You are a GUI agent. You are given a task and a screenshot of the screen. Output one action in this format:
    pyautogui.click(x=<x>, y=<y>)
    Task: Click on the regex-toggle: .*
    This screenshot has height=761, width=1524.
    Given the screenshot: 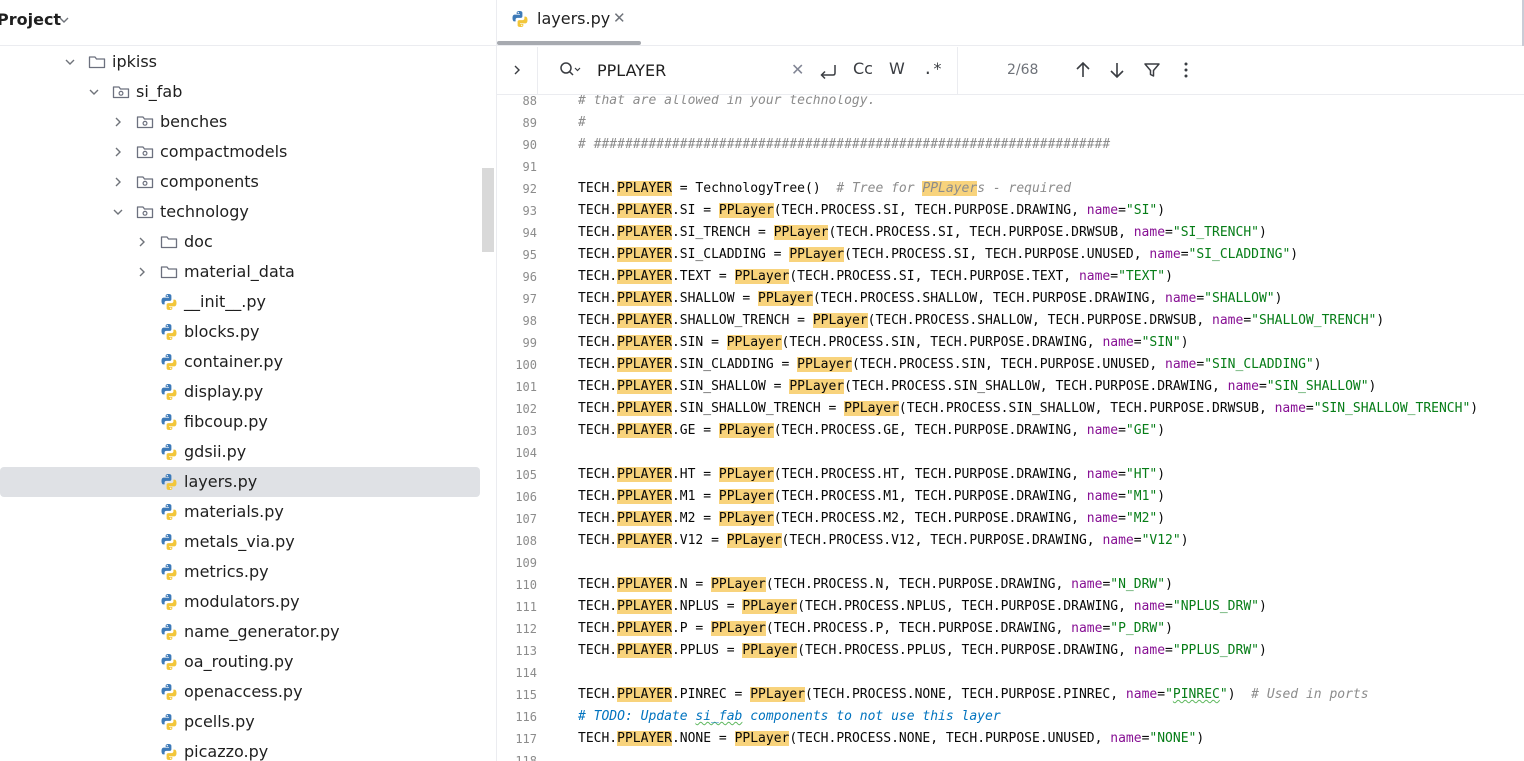 What is the action you would take?
    pyautogui.click(x=932, y=71)
    